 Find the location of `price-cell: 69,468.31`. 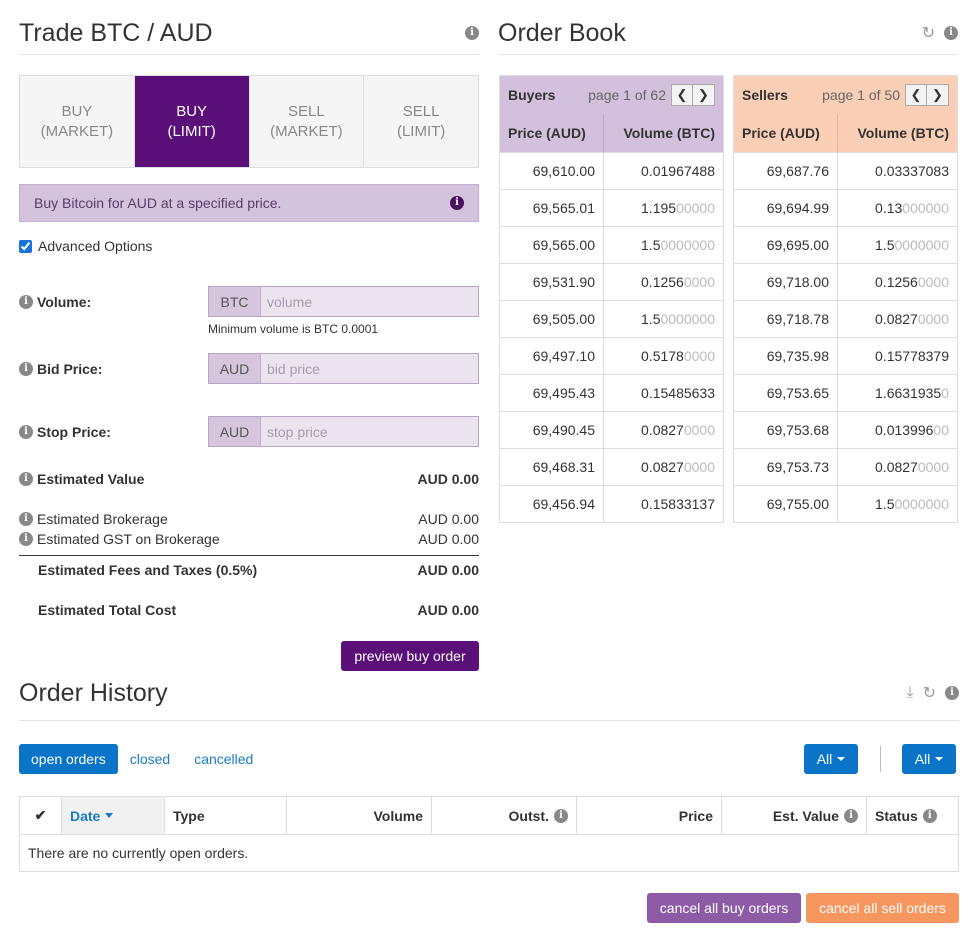

price-cell: 69,468.31 is located at coordinates (552, 467).